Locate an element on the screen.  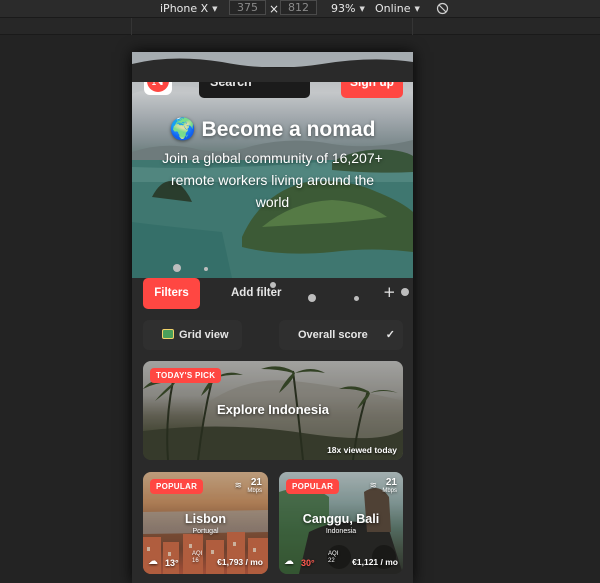
network-value: Online is located at coordinates (393, 8).